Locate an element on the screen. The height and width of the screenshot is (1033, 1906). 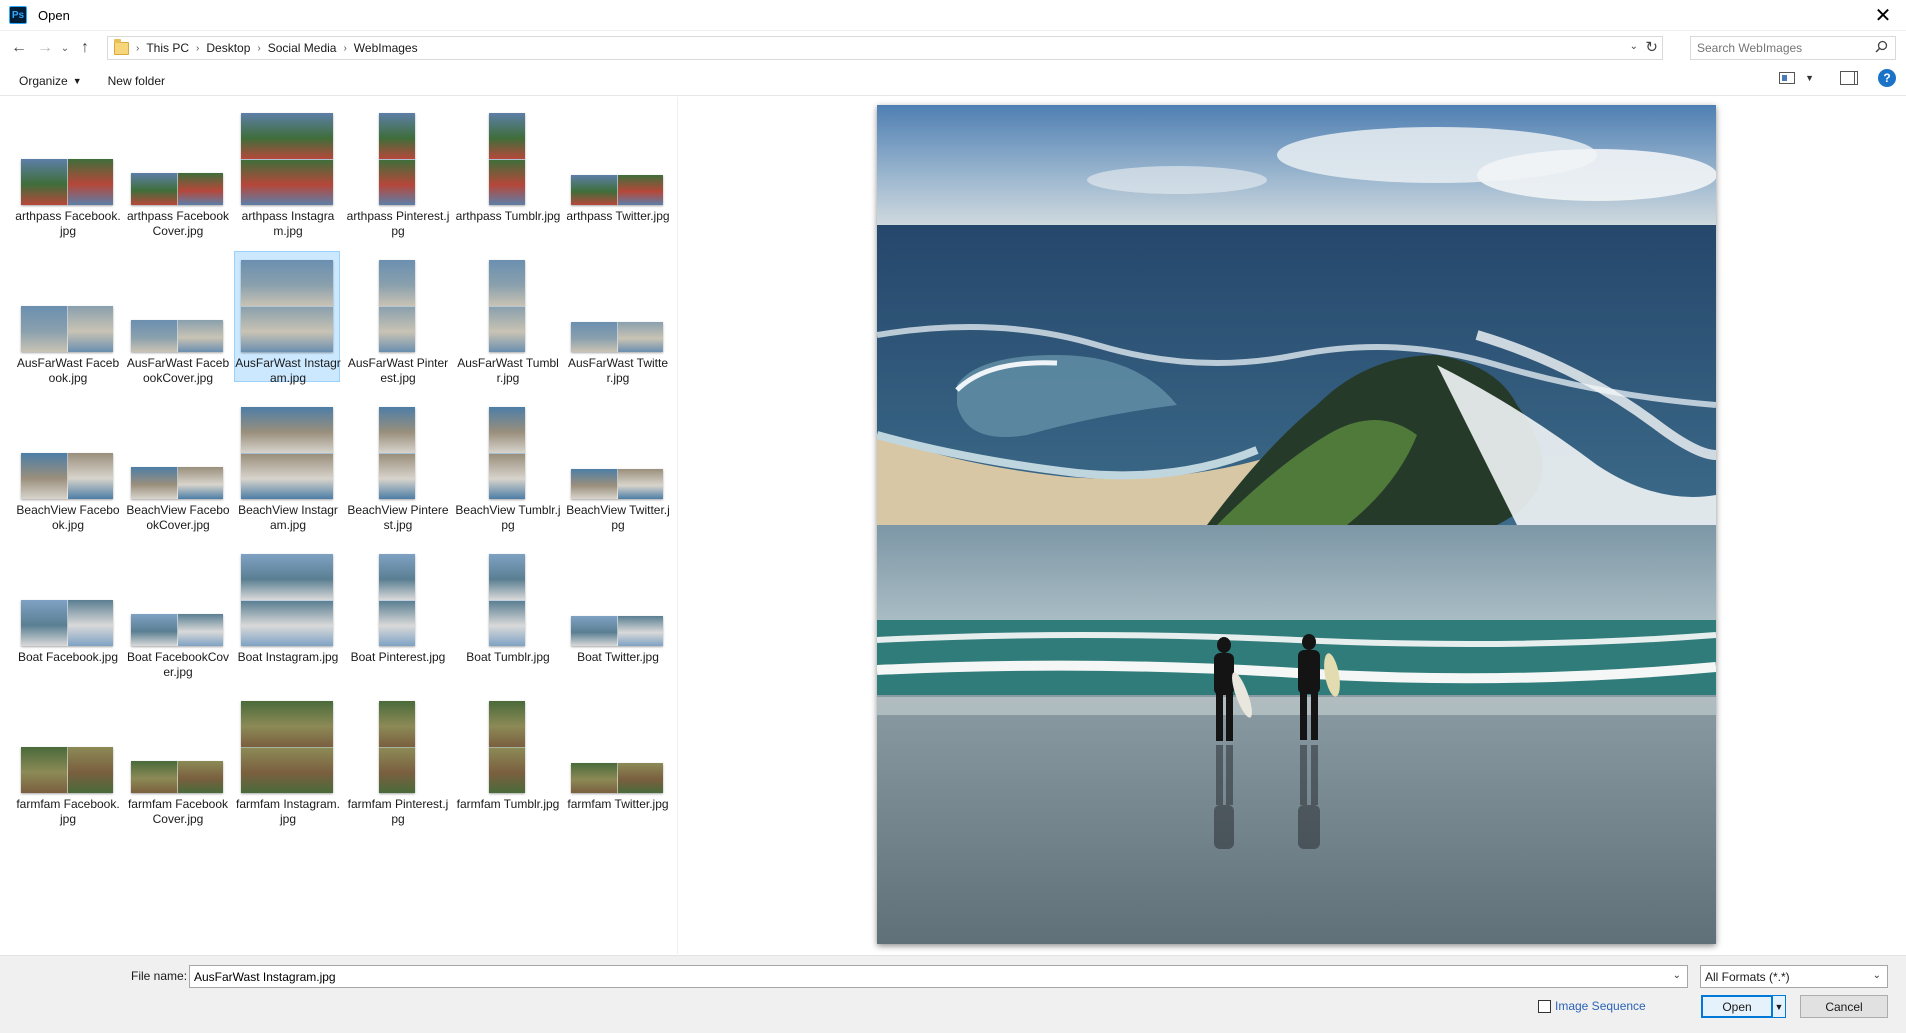
file-tile: arthpass Pinterest.jpg is located at coordinates (397, 171).